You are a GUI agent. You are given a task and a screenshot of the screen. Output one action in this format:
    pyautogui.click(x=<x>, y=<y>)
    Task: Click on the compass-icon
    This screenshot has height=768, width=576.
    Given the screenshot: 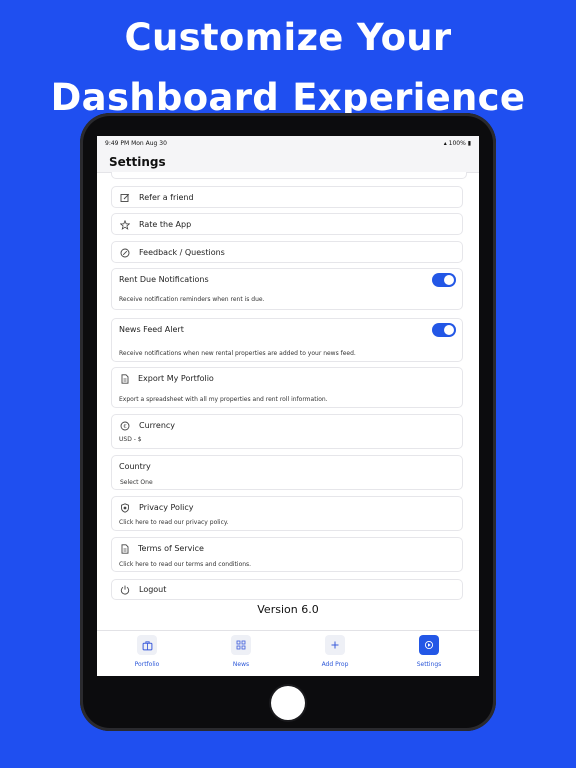 What is the action you would take?
    pyautogui.click(x=125, y=253)
    